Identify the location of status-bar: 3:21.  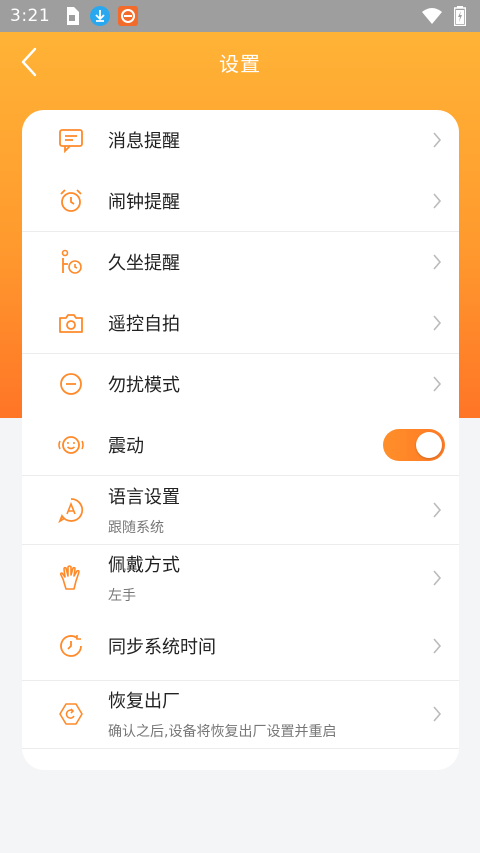
(240, 16).